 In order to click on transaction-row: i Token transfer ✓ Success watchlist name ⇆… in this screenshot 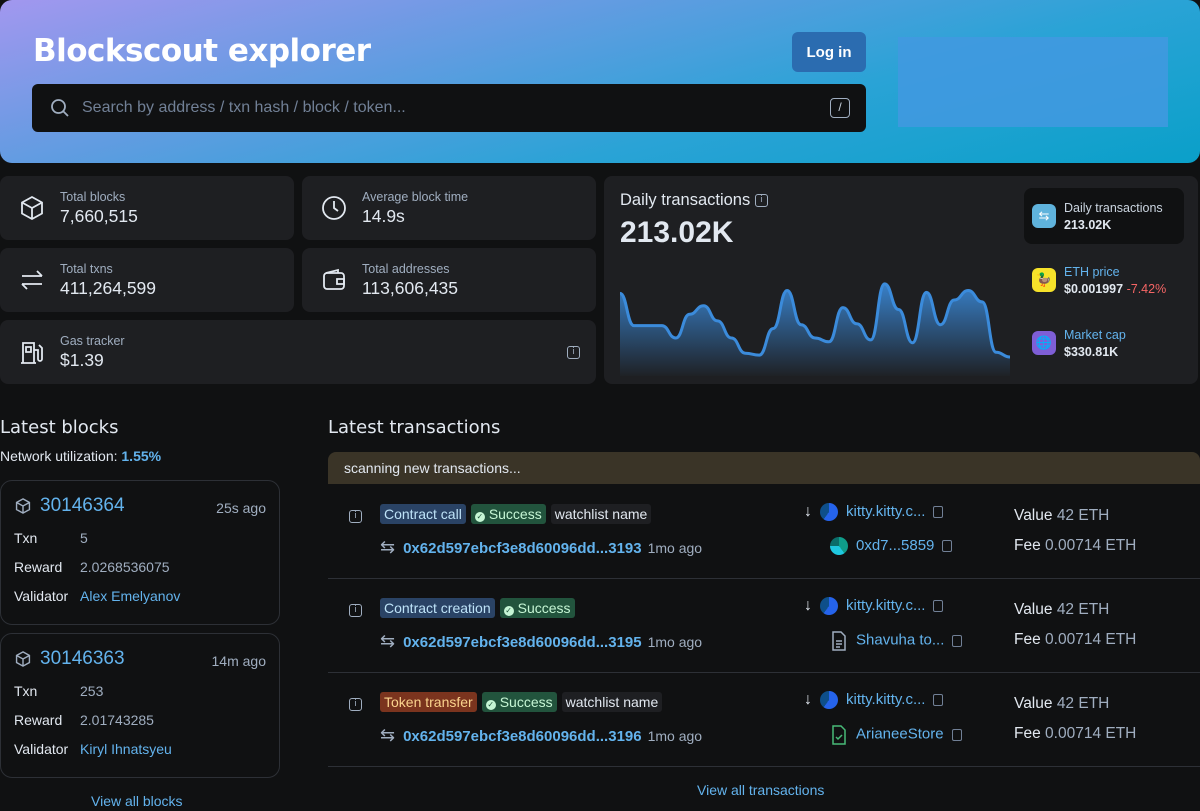, I will do `click(764, 720)`.